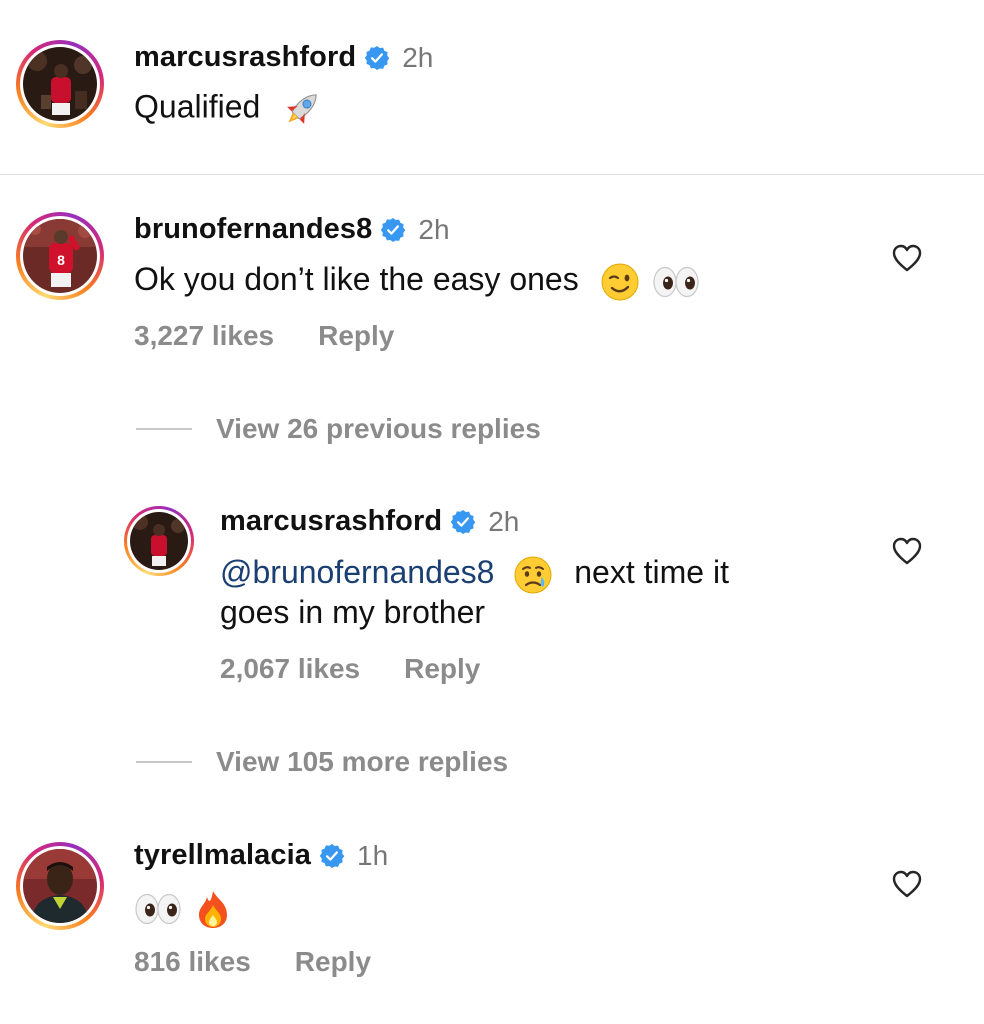  Describe the element at coordinates (245, 57) in the screenshot. I see `caption-username: marcusrashford` at that location.